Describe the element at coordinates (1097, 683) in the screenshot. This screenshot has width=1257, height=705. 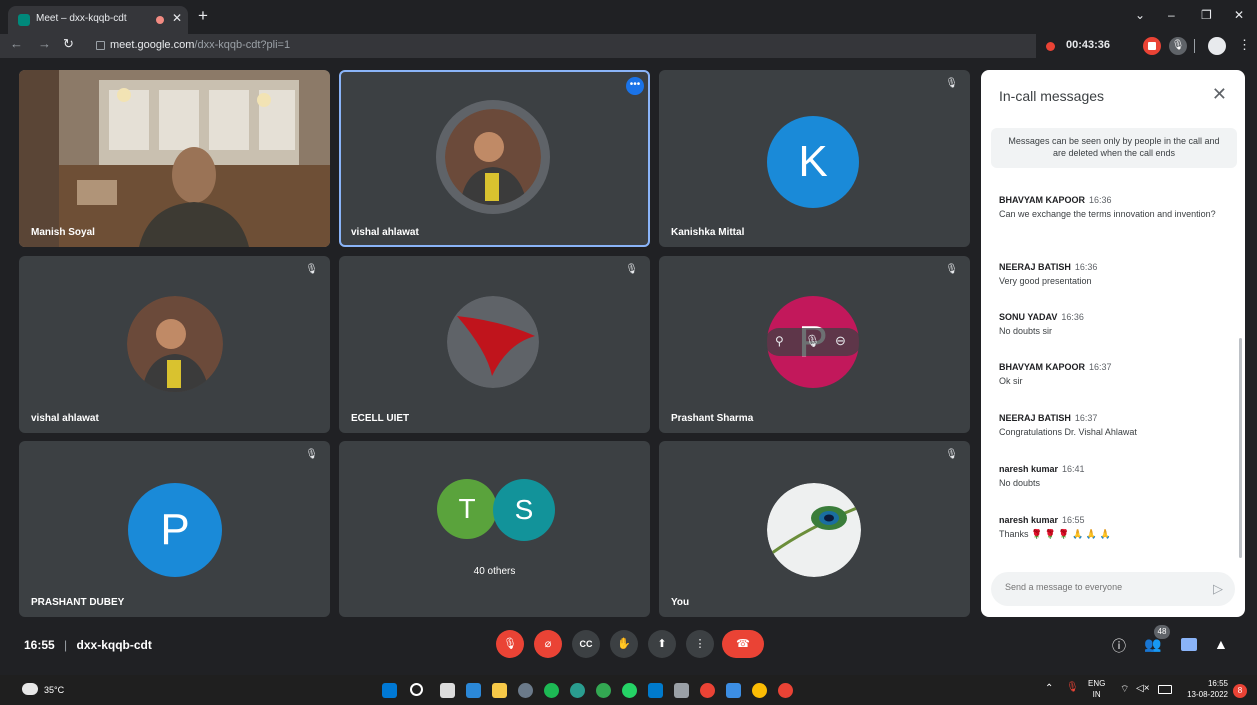
I see `lang-top: ENG` at that location.